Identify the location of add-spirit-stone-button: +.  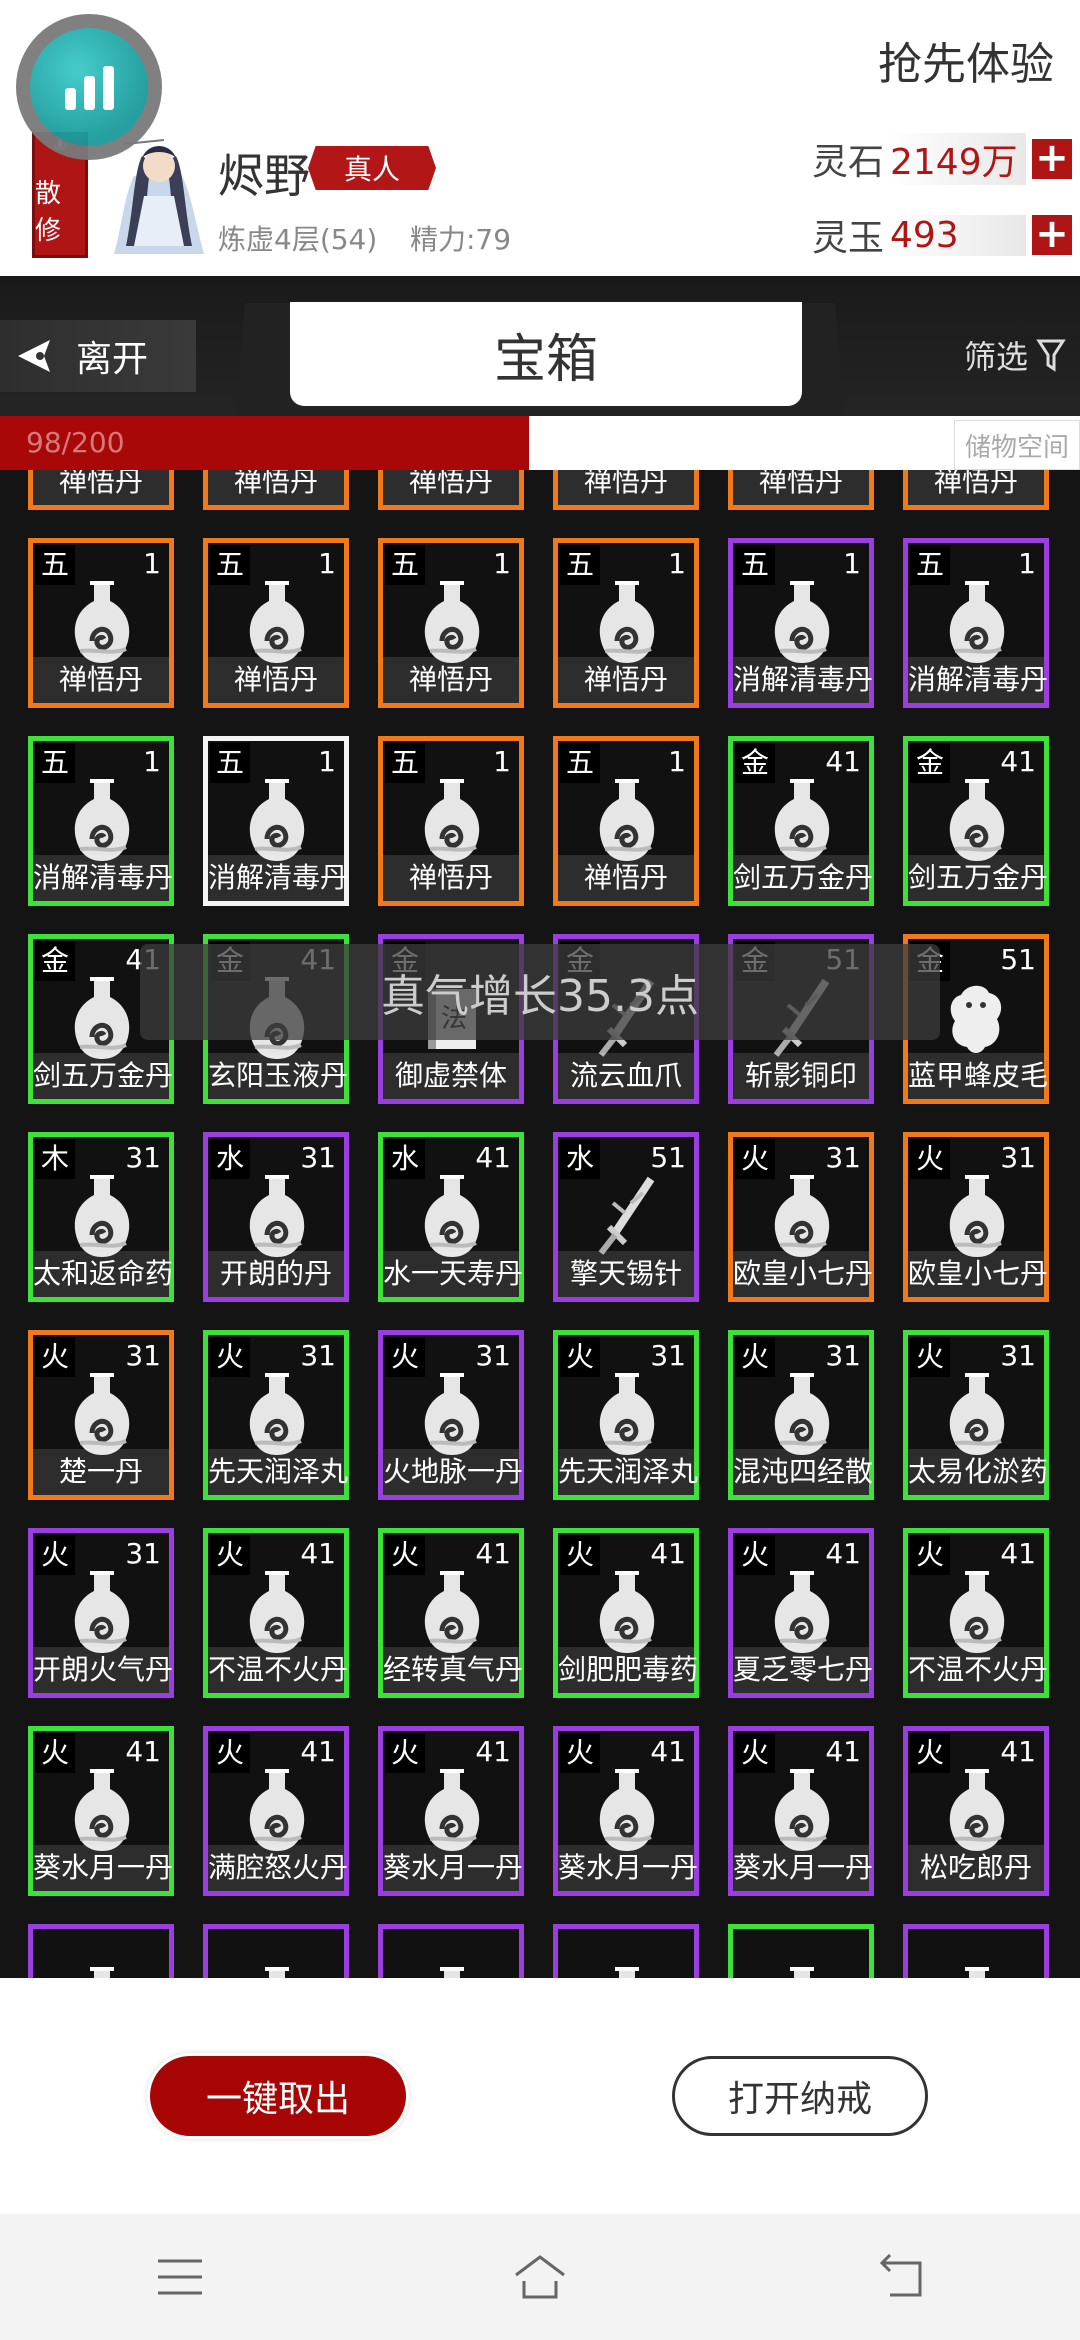
(1052, 158).